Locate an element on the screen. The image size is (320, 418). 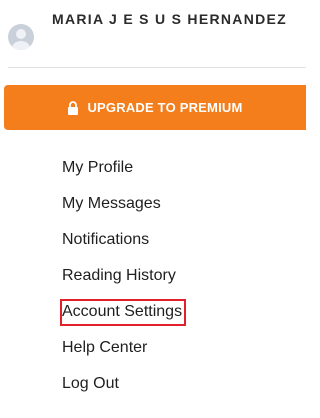
user-name: MARIA J E S U S HERNANDEZ is located at coordinates (170, 19).